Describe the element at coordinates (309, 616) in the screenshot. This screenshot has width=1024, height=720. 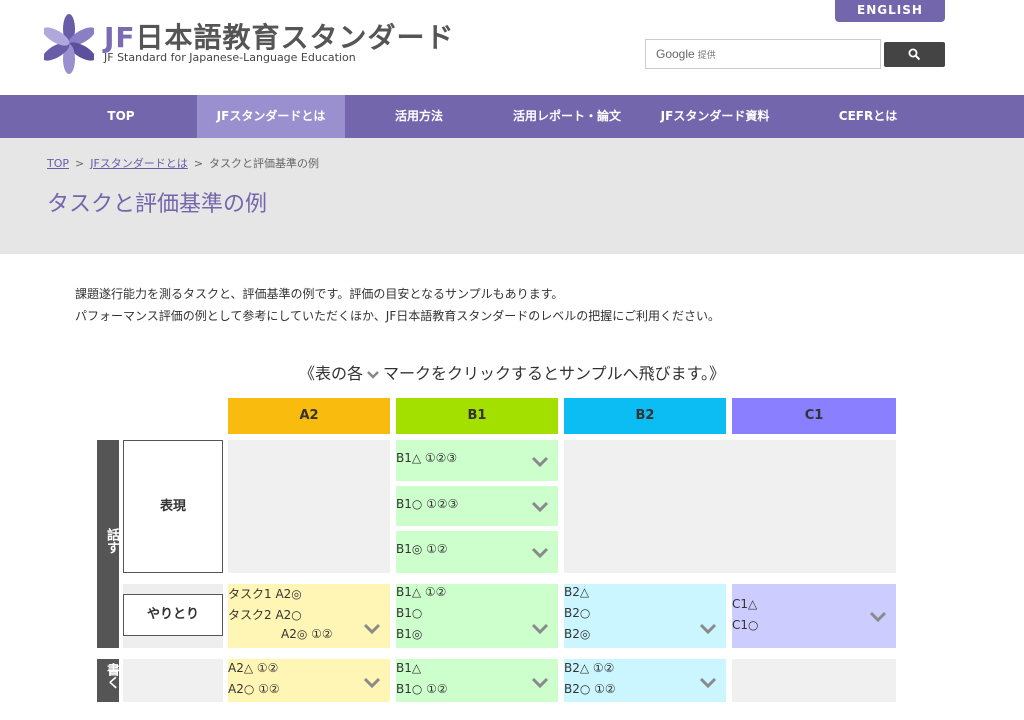
I see `sample-link-inter-a2: タスク1 A2◎ タスク2 A2○ A2◎ ①②` at that location.